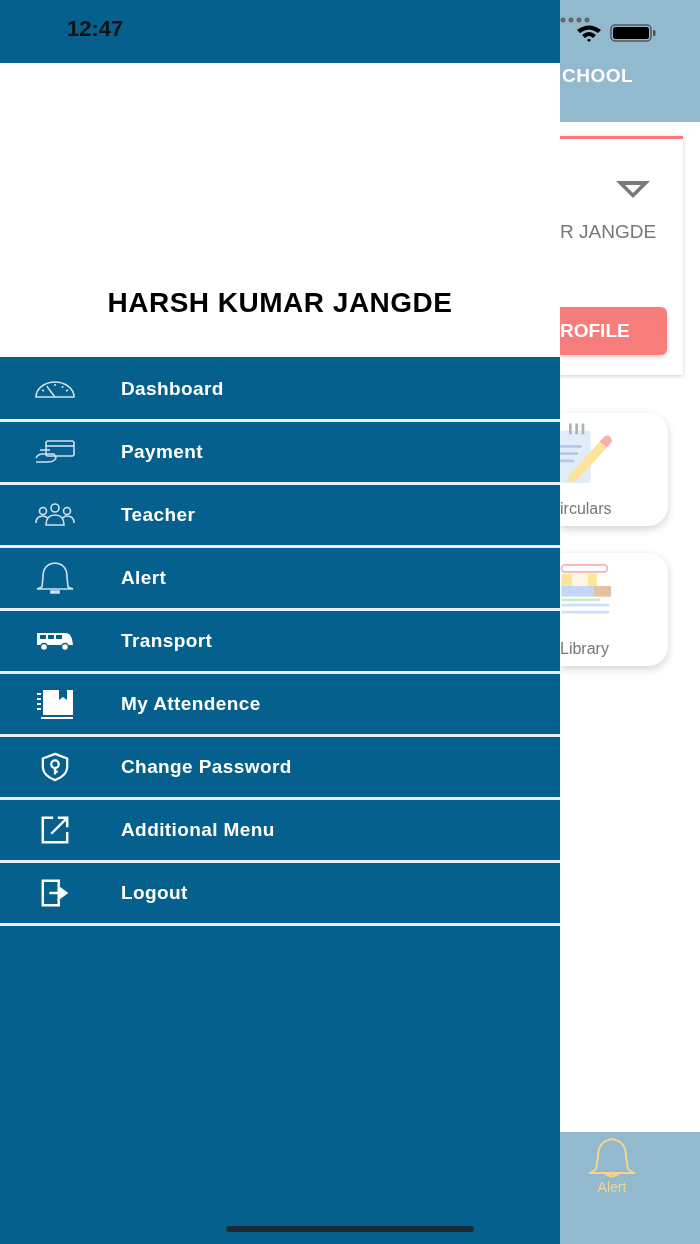 The height and width of the screenshot is (1244, 700). I want to click on menu-item-label: Payment, so click(162, 452).